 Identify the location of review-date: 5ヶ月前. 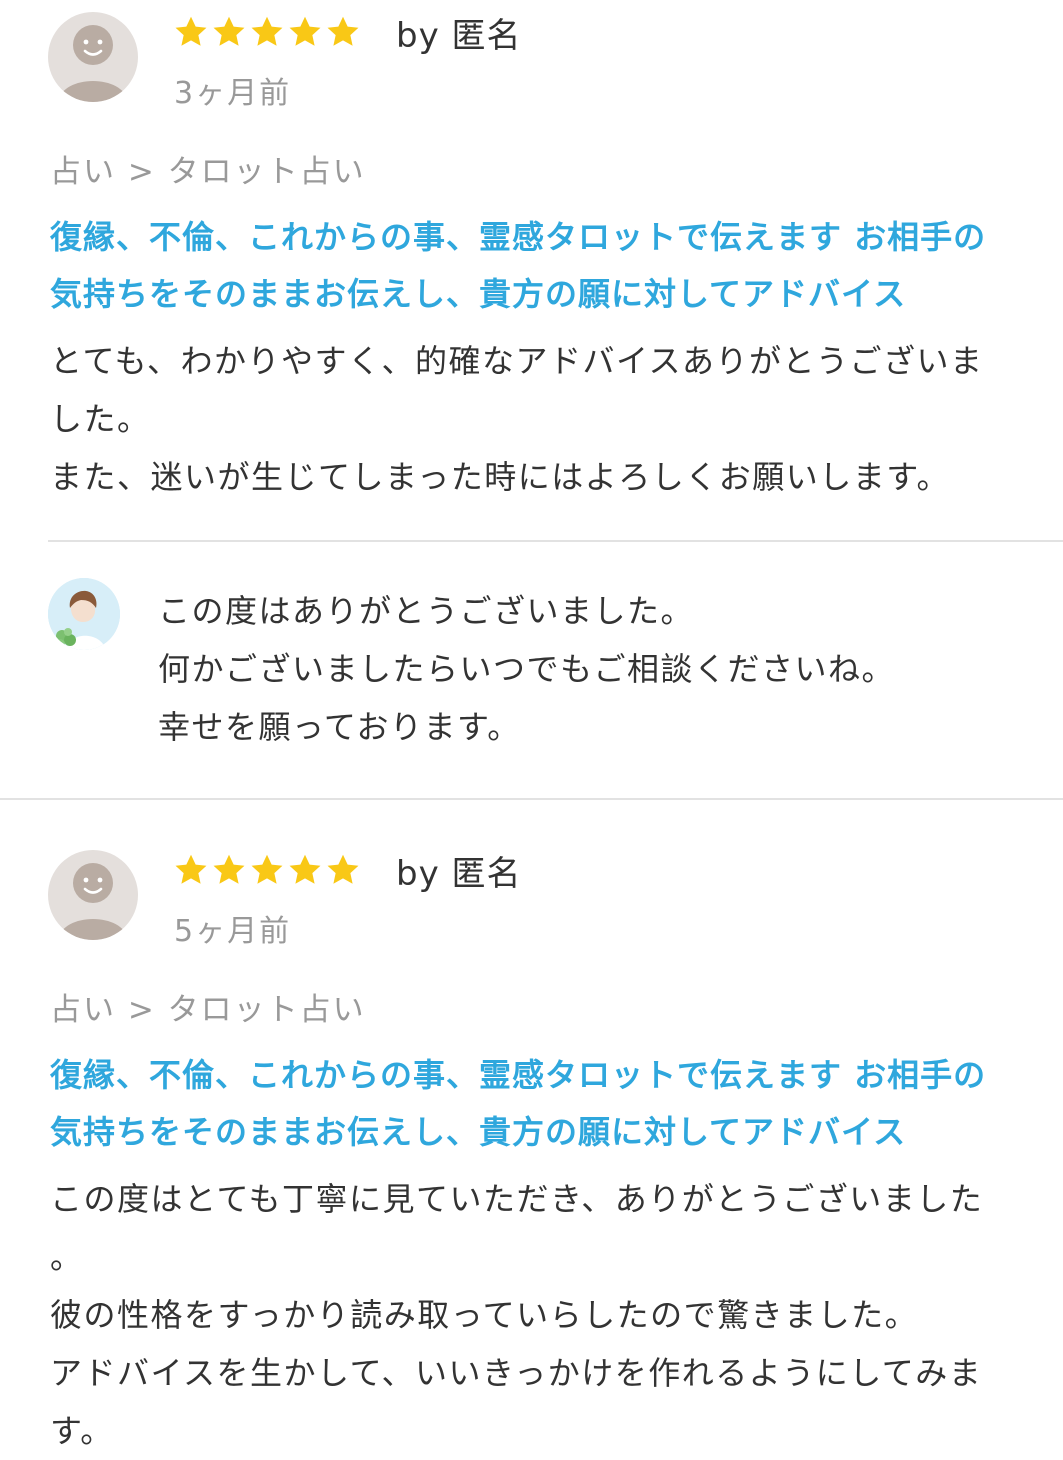
(233, 931).